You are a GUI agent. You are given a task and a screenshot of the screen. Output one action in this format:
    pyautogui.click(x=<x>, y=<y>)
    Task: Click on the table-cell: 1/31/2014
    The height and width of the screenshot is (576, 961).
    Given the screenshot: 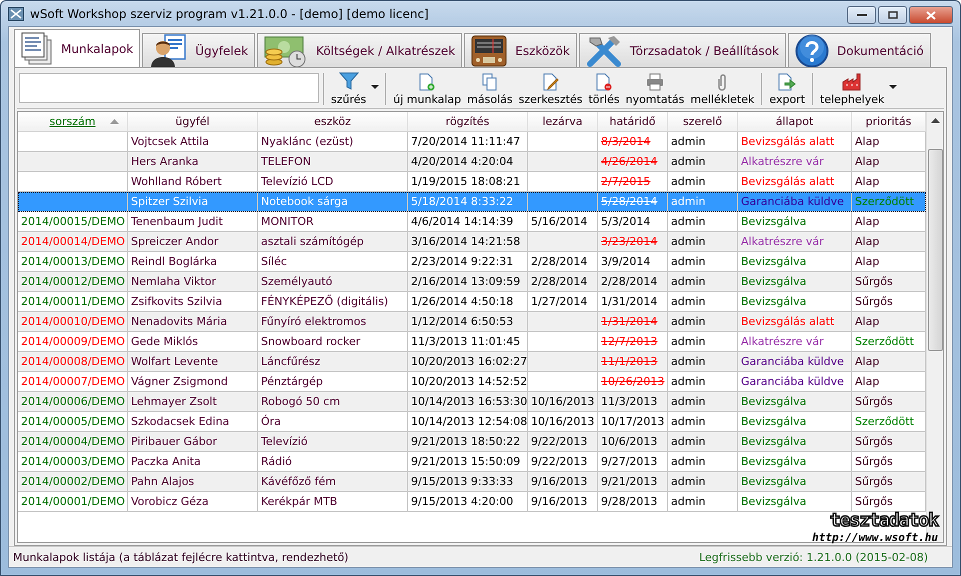 What is the action you would take?
    pyautogui.click(x=629, y=321)
    